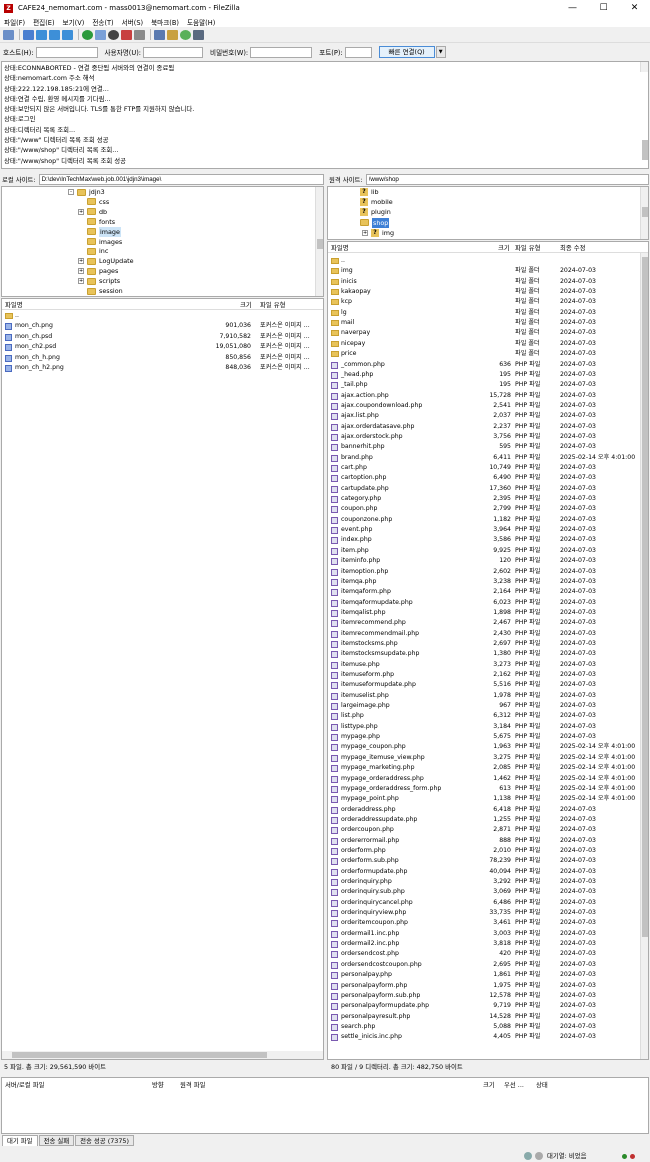 Image resolution: width=650 pixels, height=1162 pixels. What do you see at coordinates (483, 489) in the screenshot?
I see `file-row: cartupdate.php 17,360 PHP 파일 2024-07-03` at bounding box center [483, 489].